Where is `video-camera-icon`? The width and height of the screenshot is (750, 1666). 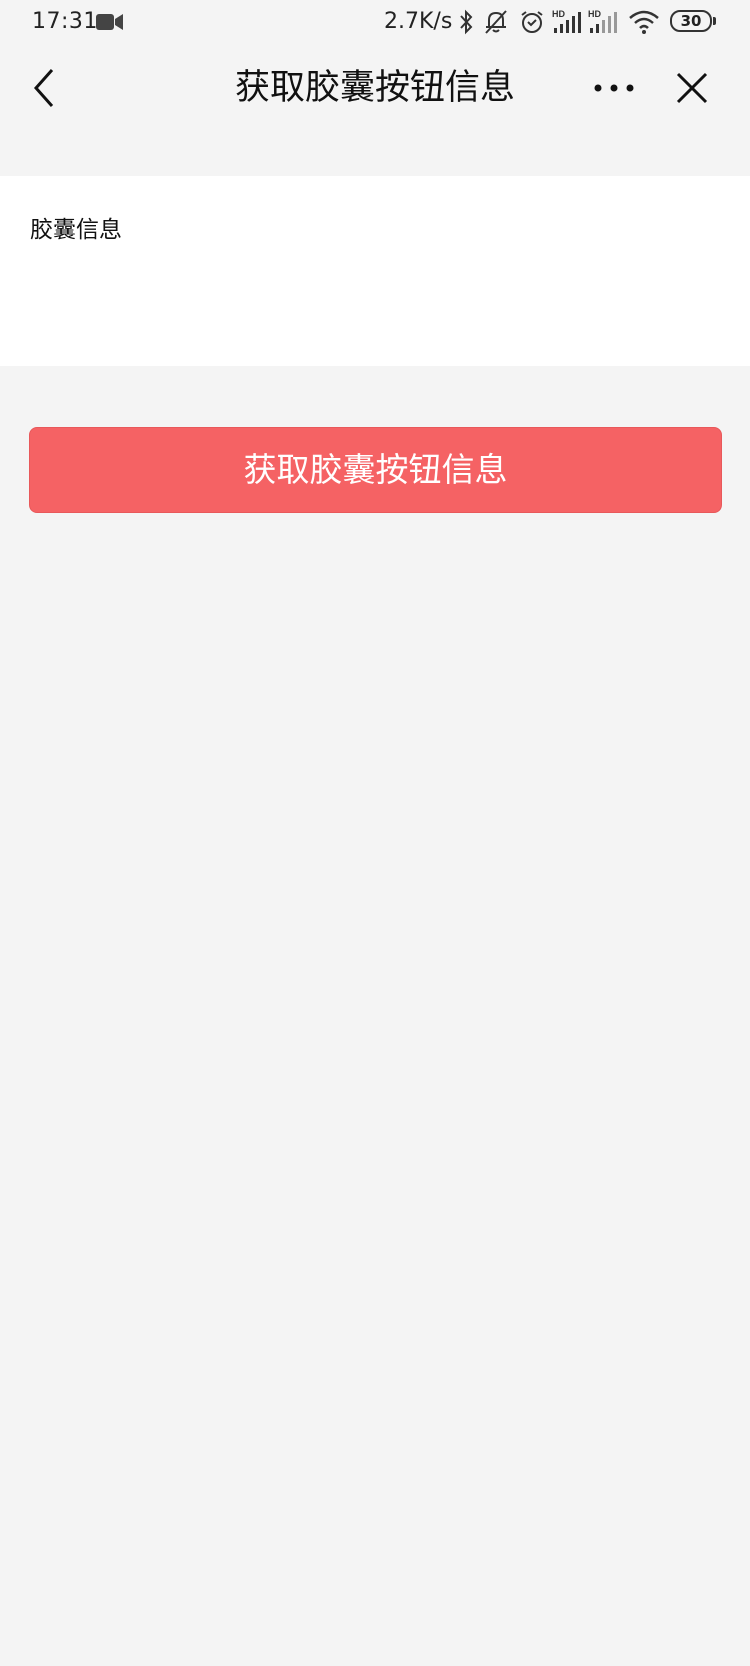 video-camera-icon is located at coordinates (109, 22).